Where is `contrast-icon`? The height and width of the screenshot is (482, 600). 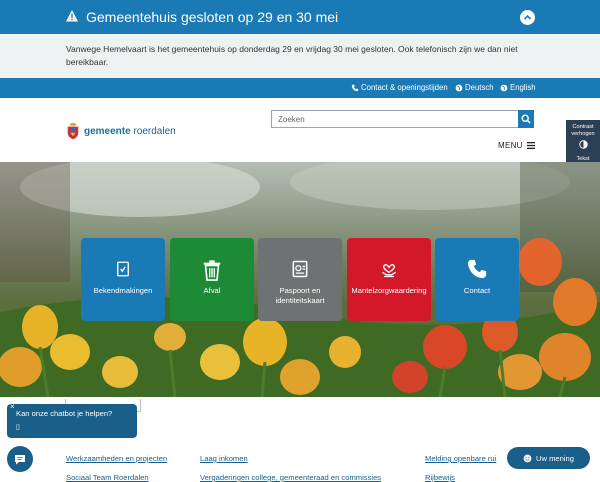
contrast-icon is located at coordinates (583, 144).